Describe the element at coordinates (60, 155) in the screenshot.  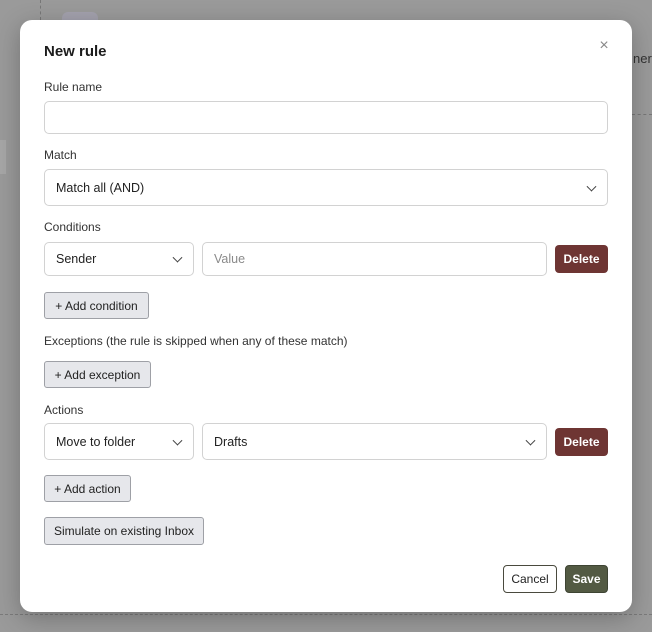
I see `match-label: Match` at that location.